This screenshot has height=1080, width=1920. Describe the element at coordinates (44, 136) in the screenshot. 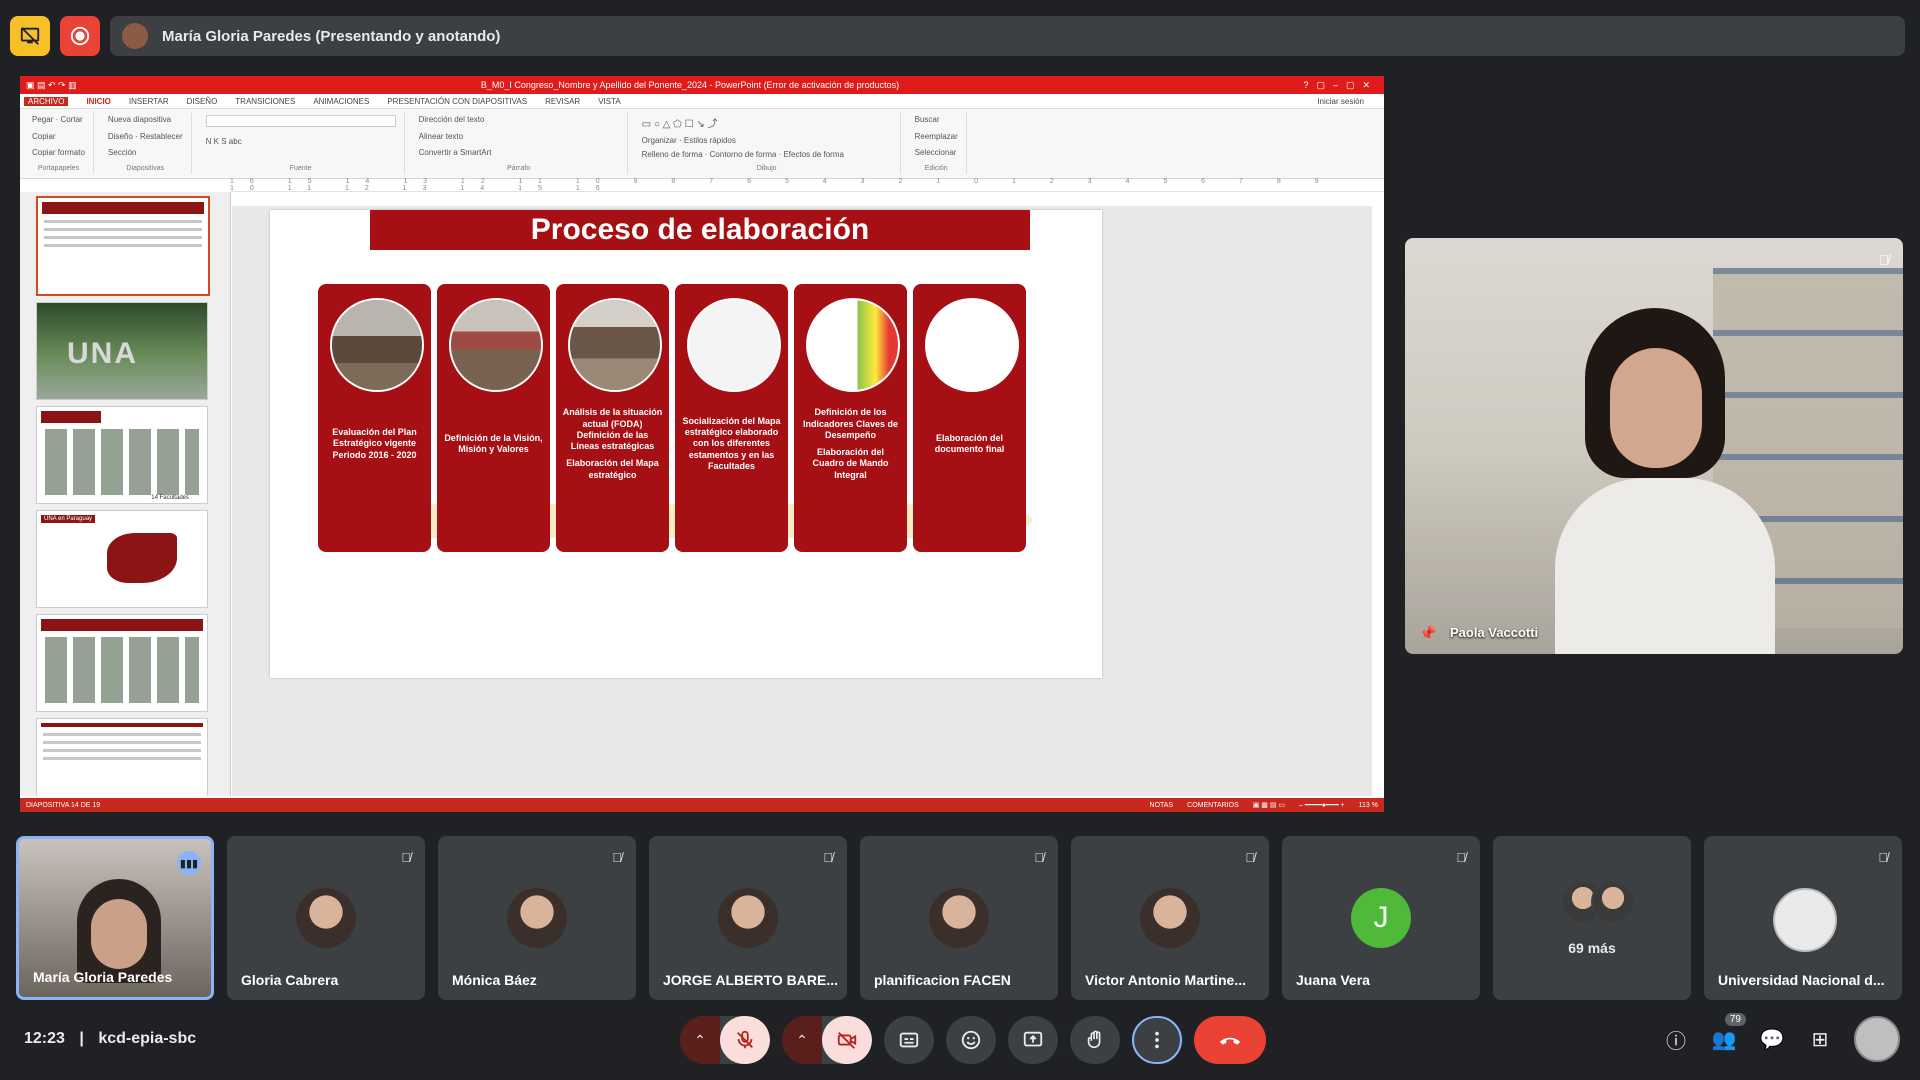

I see `copy-button: Copiar` at that location.